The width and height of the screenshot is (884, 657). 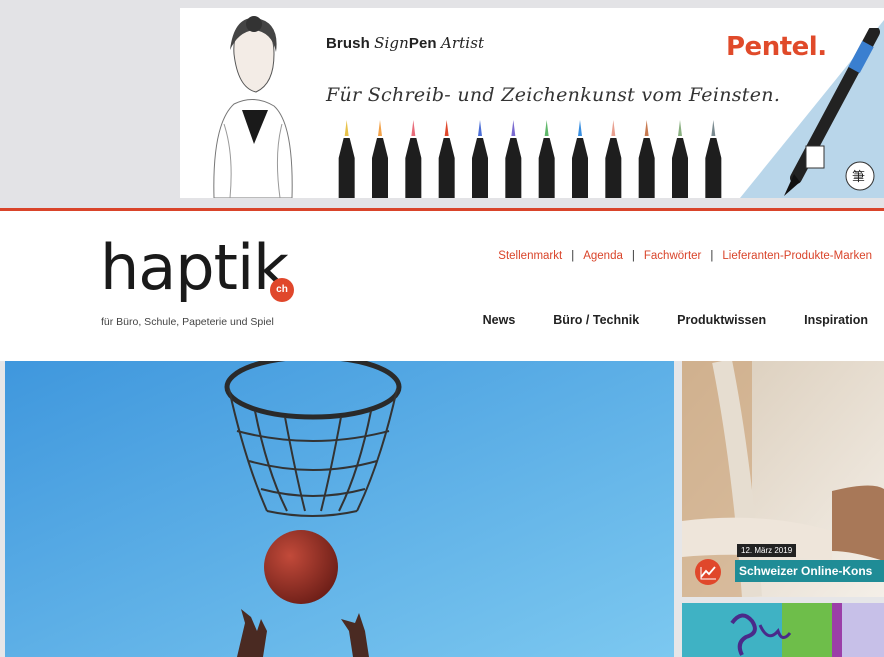 What do you see at coordinates (282, 290) in the screenshot?
I see `logo-badge: ch` at bounding box center [282, 290].